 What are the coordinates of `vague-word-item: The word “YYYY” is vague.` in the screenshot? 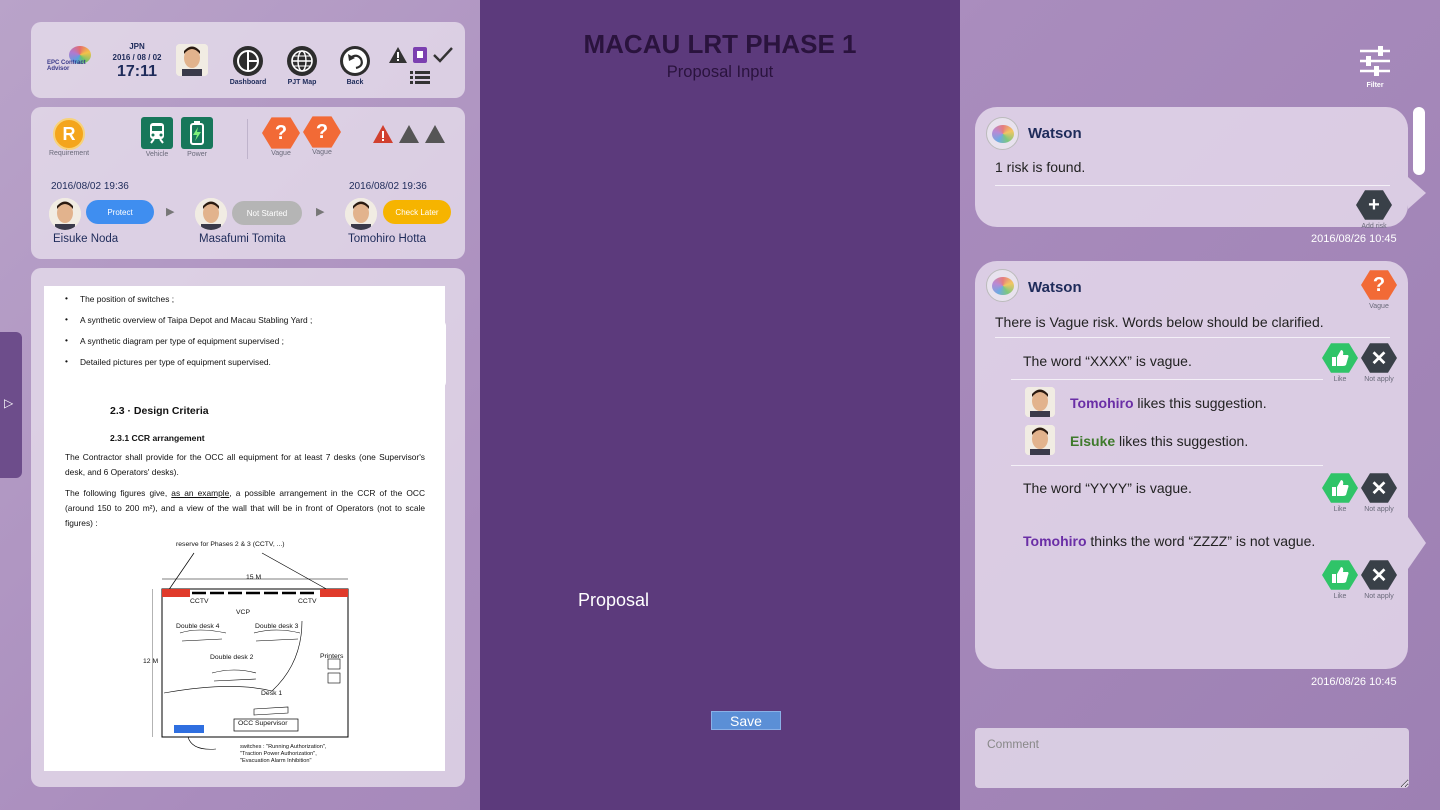 It's located at (1107, 488).